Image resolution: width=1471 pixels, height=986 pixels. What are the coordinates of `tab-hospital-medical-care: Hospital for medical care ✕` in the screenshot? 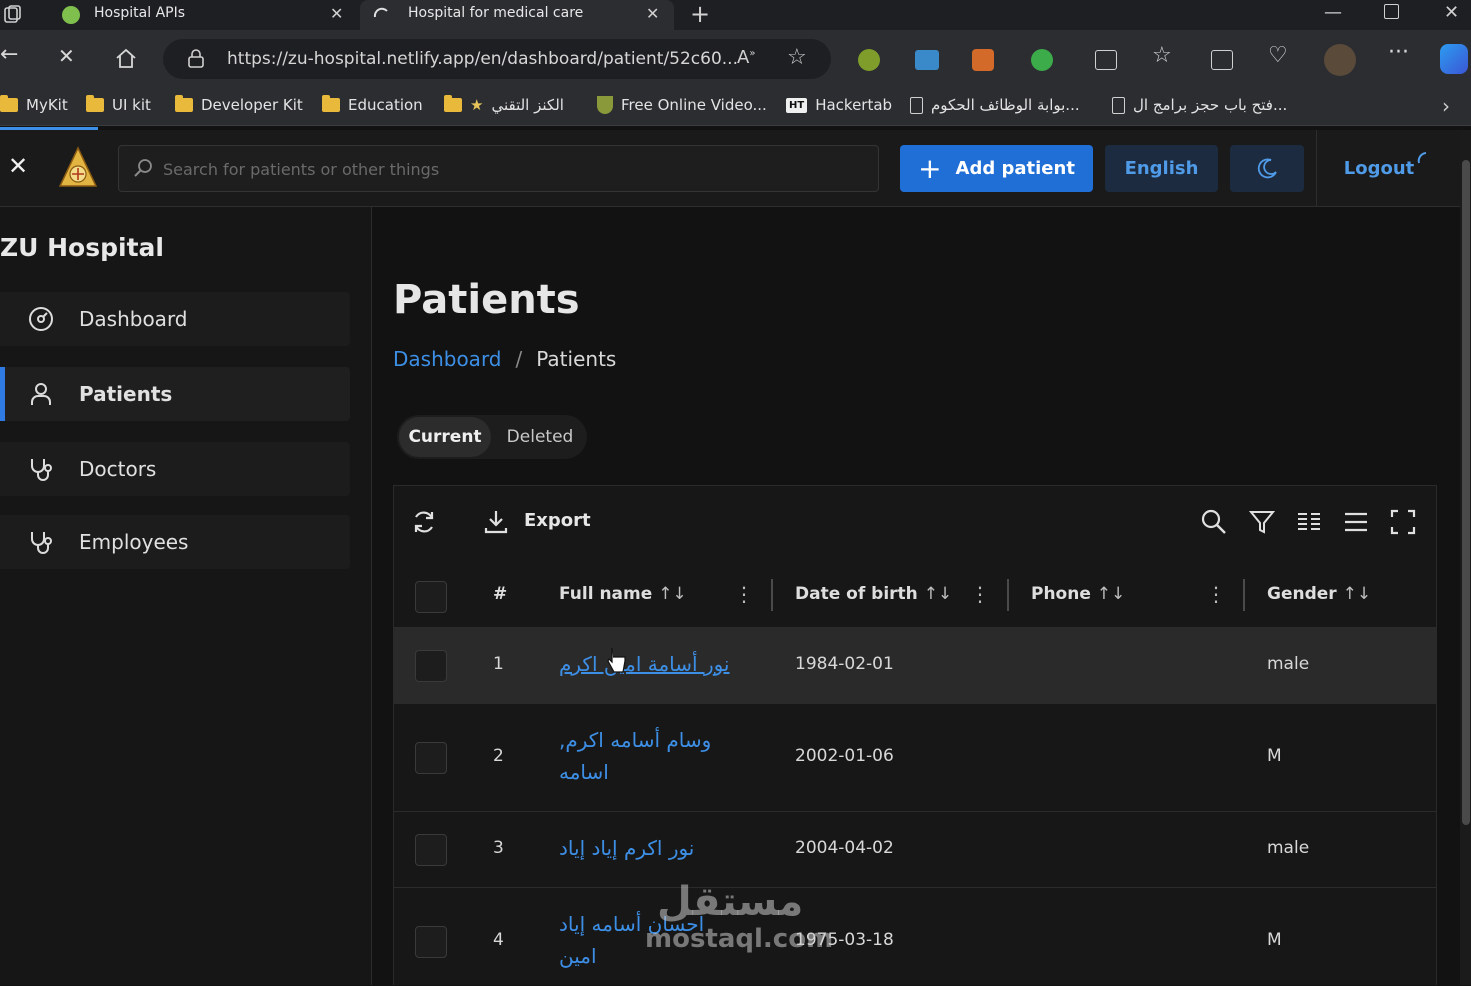 It's located at (517, 15).